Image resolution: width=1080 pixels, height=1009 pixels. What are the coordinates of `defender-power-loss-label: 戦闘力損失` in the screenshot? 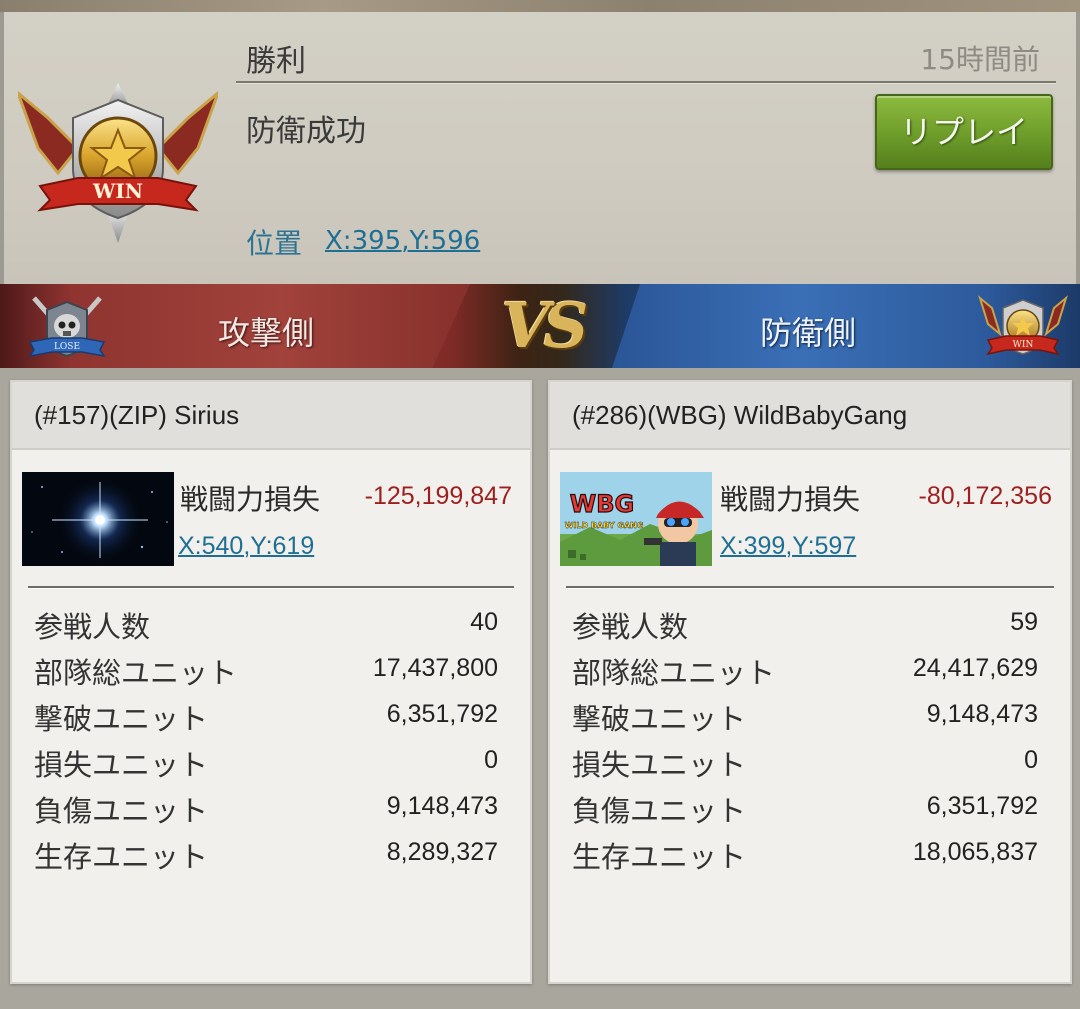 It's located at (790, 499).